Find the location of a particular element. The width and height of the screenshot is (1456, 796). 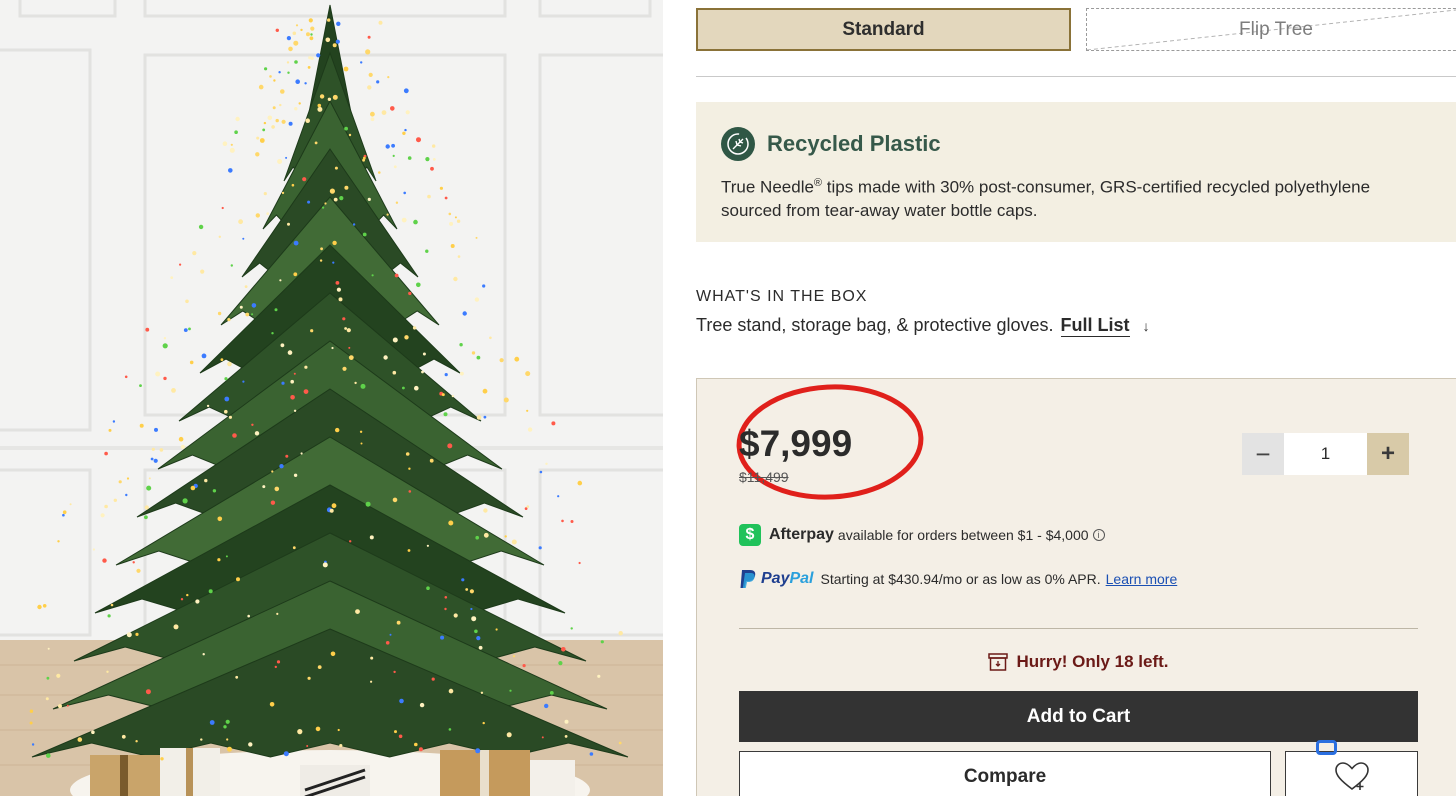

low-stock-notice: Hurry! Only 18 left. is located at coordinates (1078, 662).